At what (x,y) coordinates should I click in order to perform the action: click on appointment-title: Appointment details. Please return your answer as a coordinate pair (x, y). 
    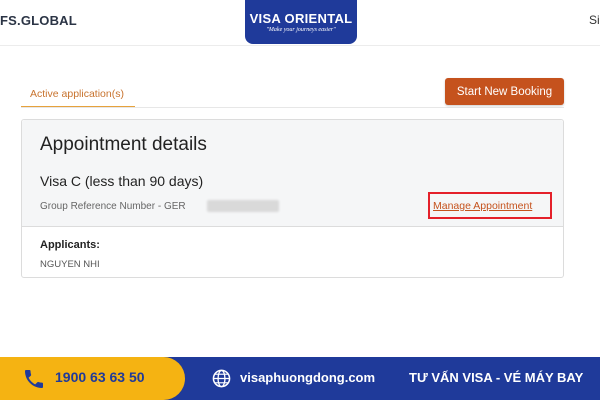
    Looking at the image, I should click on (123, 144).